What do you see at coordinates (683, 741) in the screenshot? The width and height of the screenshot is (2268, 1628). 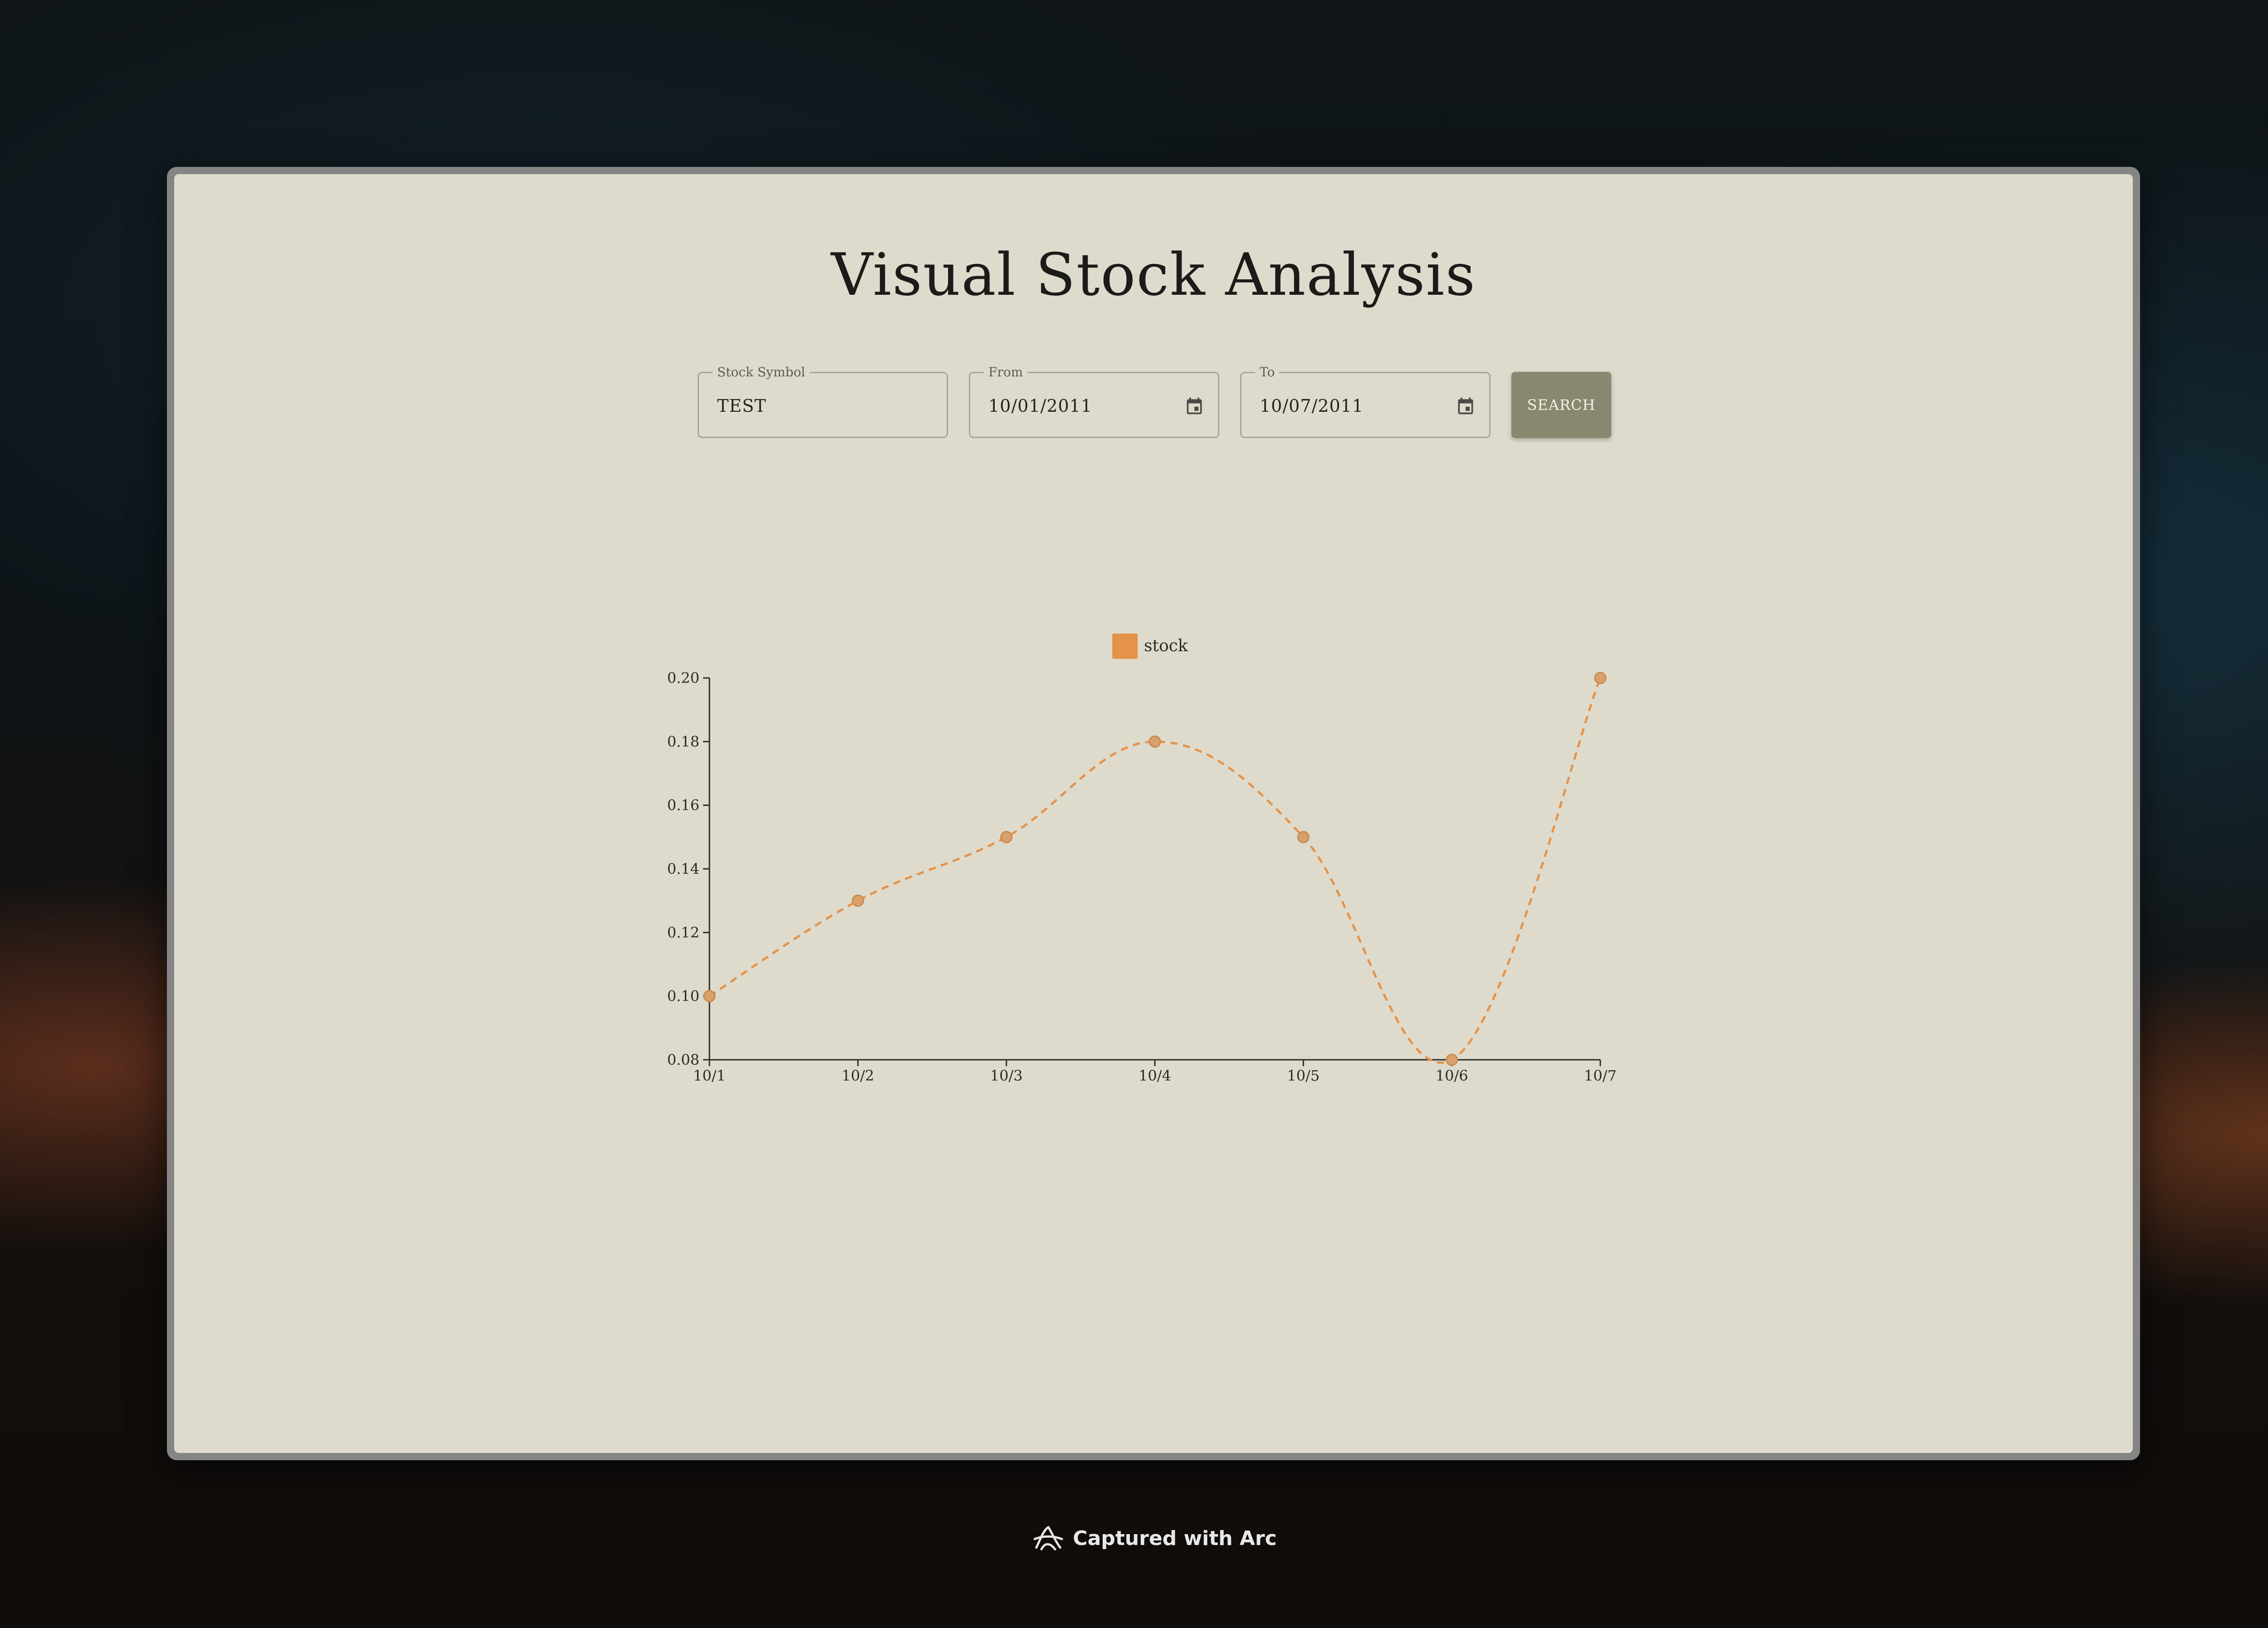 I see `y-tick-label: 0.18` at bounding box center [683, 741].